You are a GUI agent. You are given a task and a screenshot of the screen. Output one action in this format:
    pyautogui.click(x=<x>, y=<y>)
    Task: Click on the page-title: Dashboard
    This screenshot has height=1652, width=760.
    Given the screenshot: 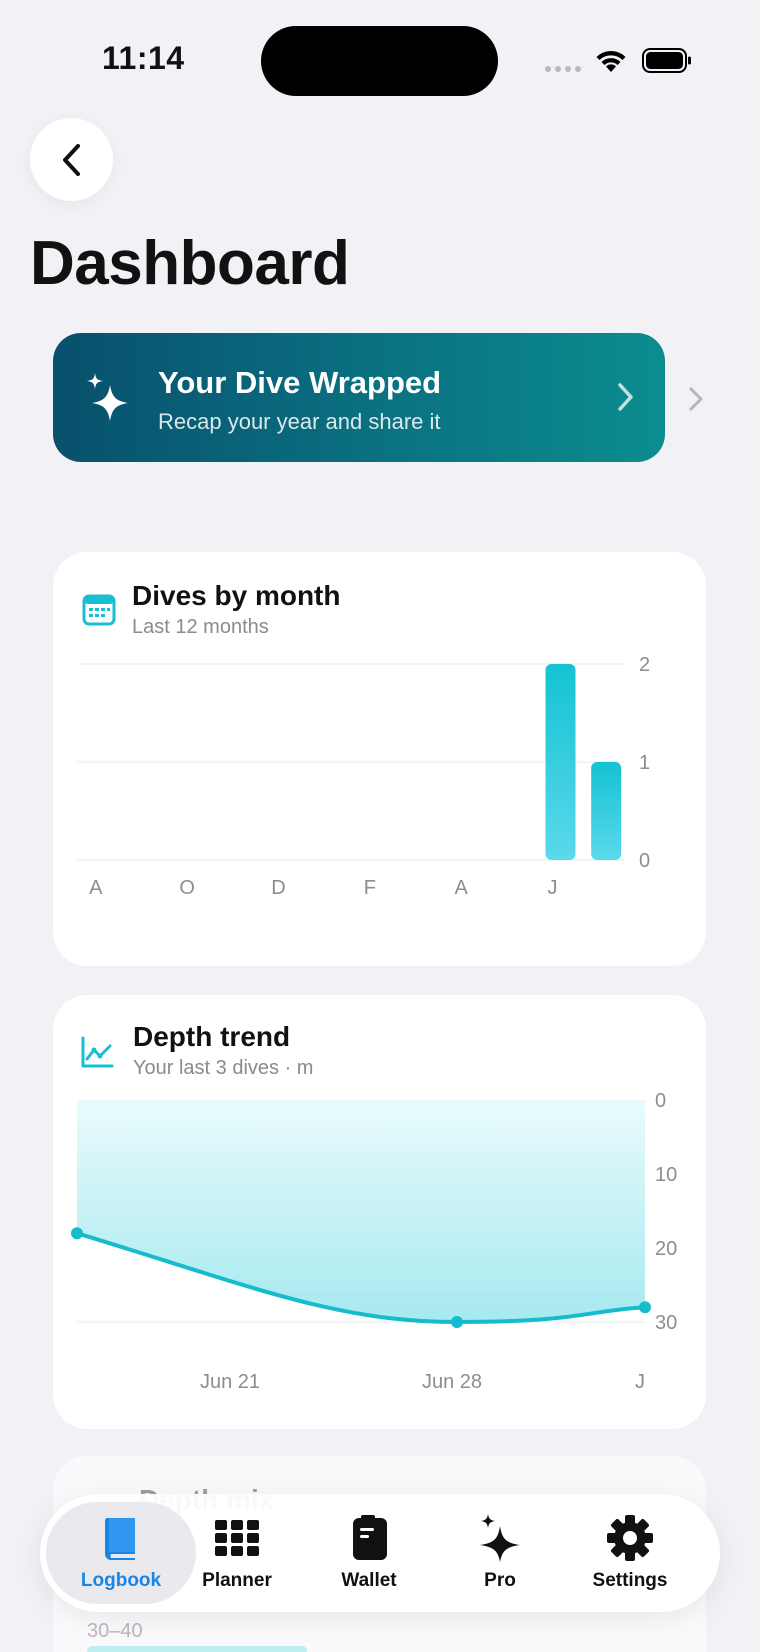 What is the action you would take?
    pyautogui.click(x=190, y=263)
    